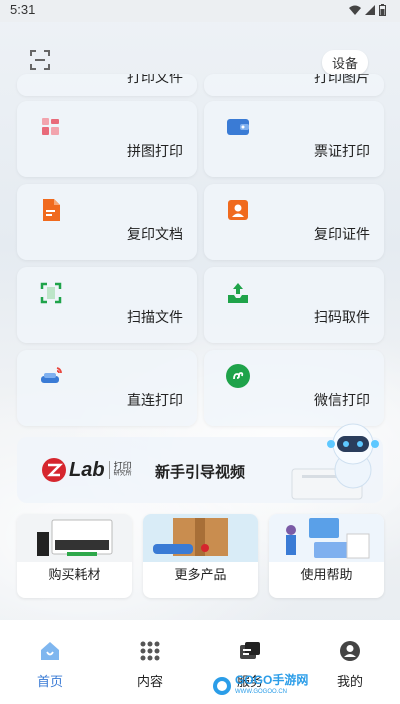  What do you see at coordinates (355, 10) in the screenshot?
I see `wifi-icon` at bounding box center [355, 10].